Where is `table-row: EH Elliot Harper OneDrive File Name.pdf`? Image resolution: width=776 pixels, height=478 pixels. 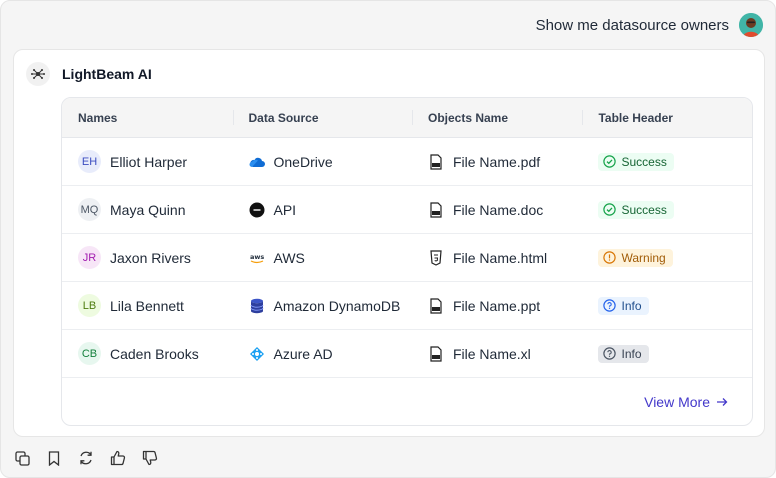
table-row: EH Elliot Harper OneDrive File Name.pdf is located at coordinates (407, 162).